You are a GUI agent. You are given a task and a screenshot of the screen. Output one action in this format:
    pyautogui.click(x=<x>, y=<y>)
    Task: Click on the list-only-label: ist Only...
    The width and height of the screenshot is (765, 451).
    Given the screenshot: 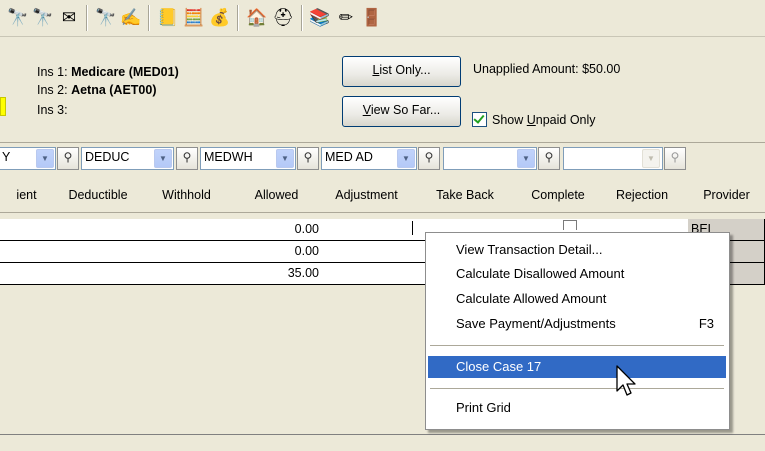 What is the action you would take?
    pyautogui.click(x=405, y=70)
    